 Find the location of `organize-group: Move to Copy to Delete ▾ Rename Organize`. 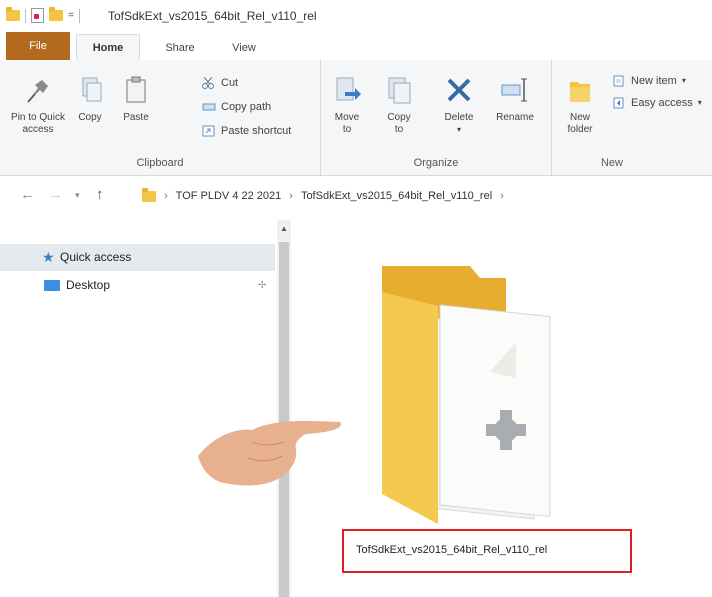

organize-group: Move to Copy to Delete ▾ Rename Organize is located at coordinates (436, 117).